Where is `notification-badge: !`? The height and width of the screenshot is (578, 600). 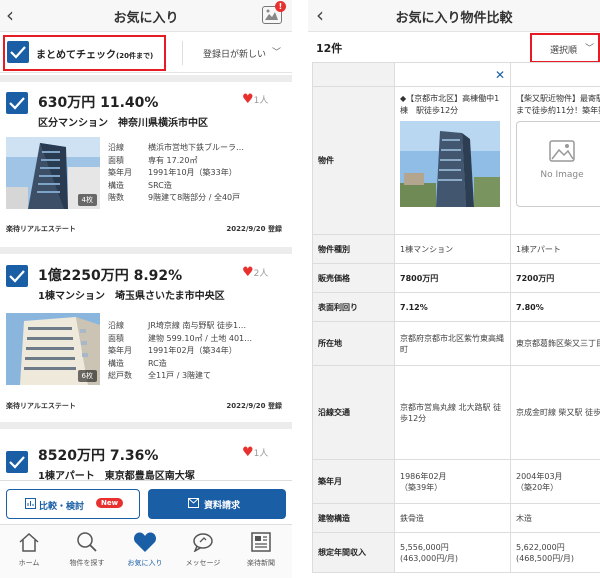 notification-badge: ! is located at coordinates (280, 6).